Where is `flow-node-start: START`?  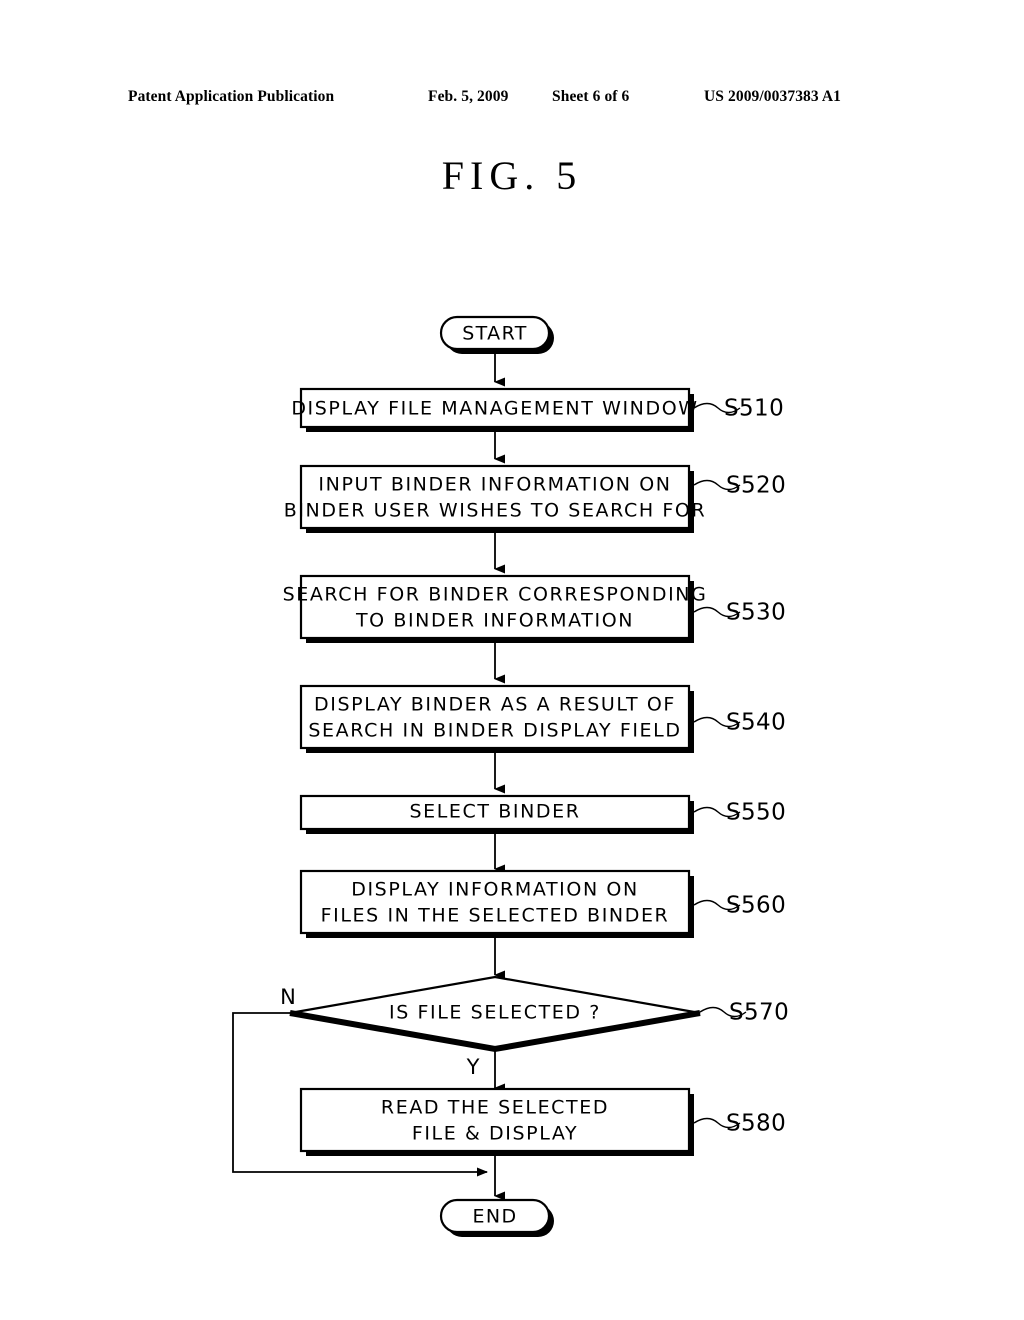 flow-node-start: START is located at coordinates (496, 334).